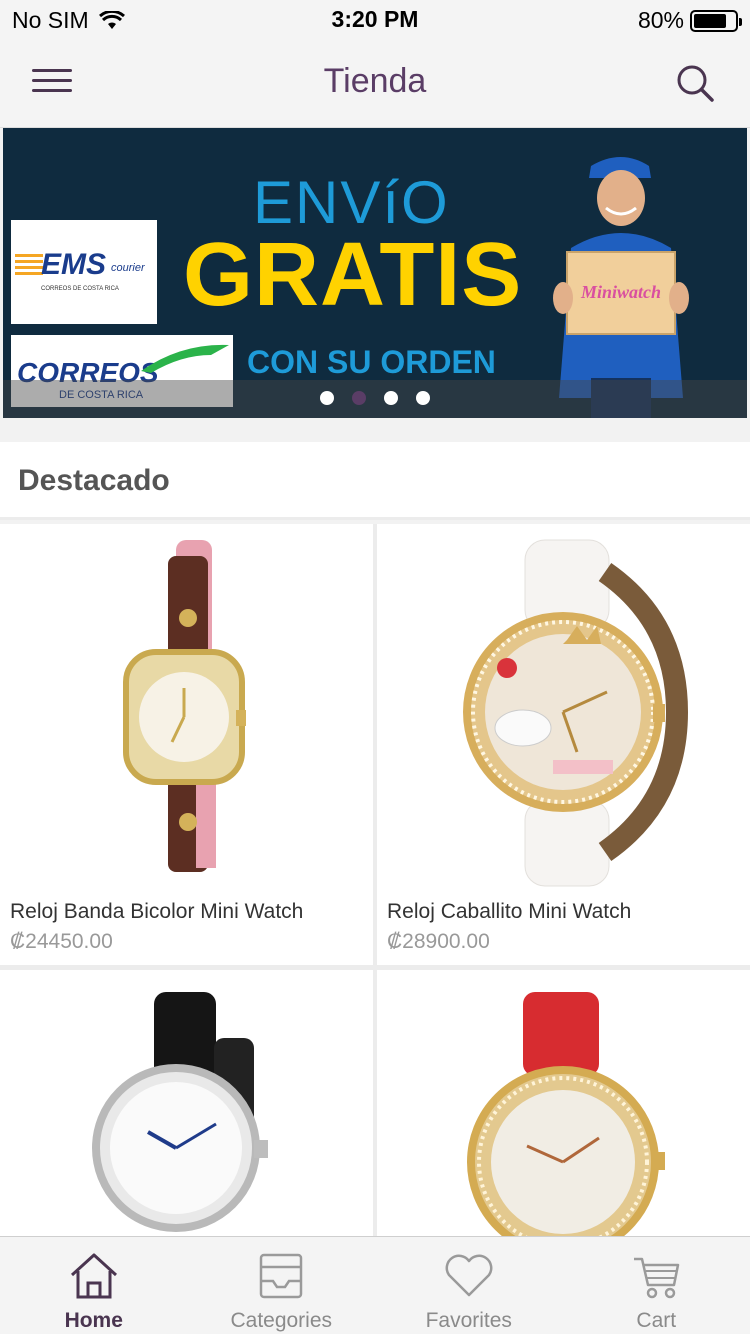 This screenshot has width=750, height=1334. I want to click on section-title: Destacado, so click(94, 480).